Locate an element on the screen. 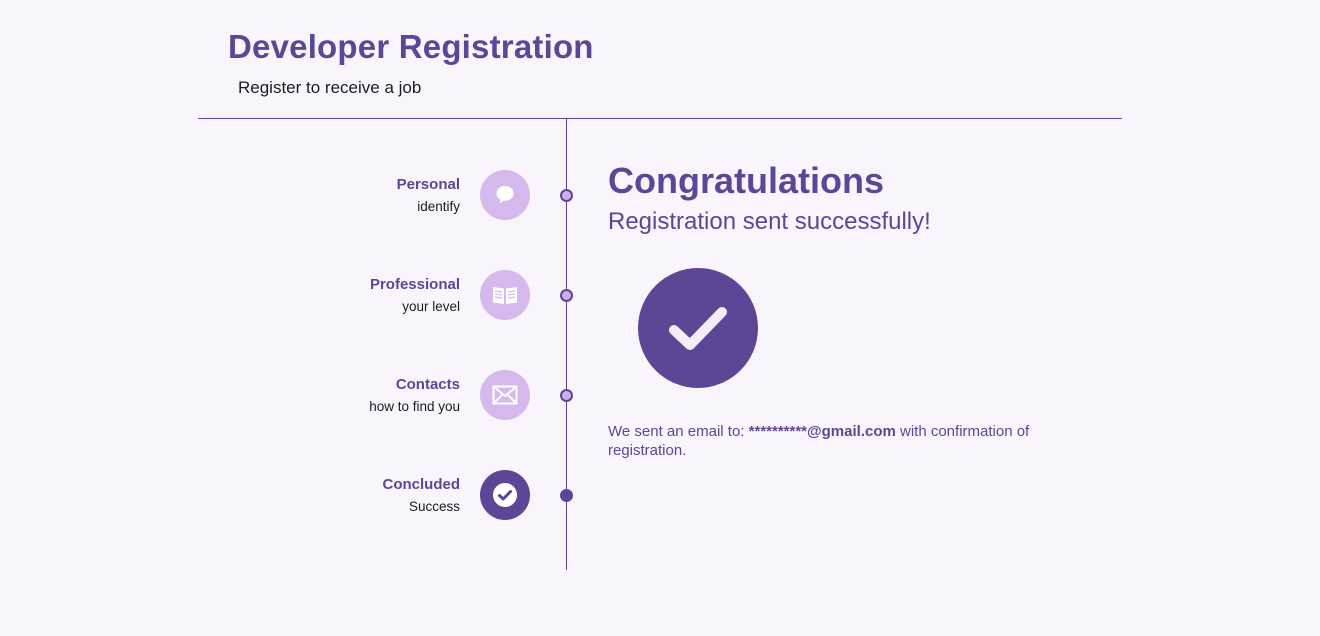 The image size is (1320, 636). success-badge is located at coordinates (698, 328).